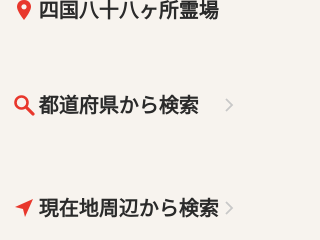 The height and width of the screenshot is (240, 320). I want to click on map-pin-icon, so click(24, 10).